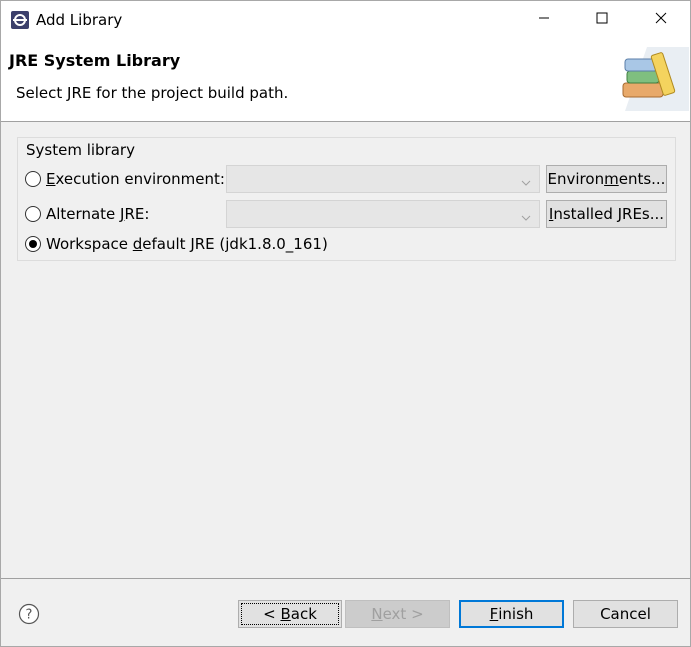 This screenshot has width=691, height=647. What do you see at coordinates (135, 179) in the screenshot?
I see `radio-label: Execution environment:` at bounding box center [135, 179].